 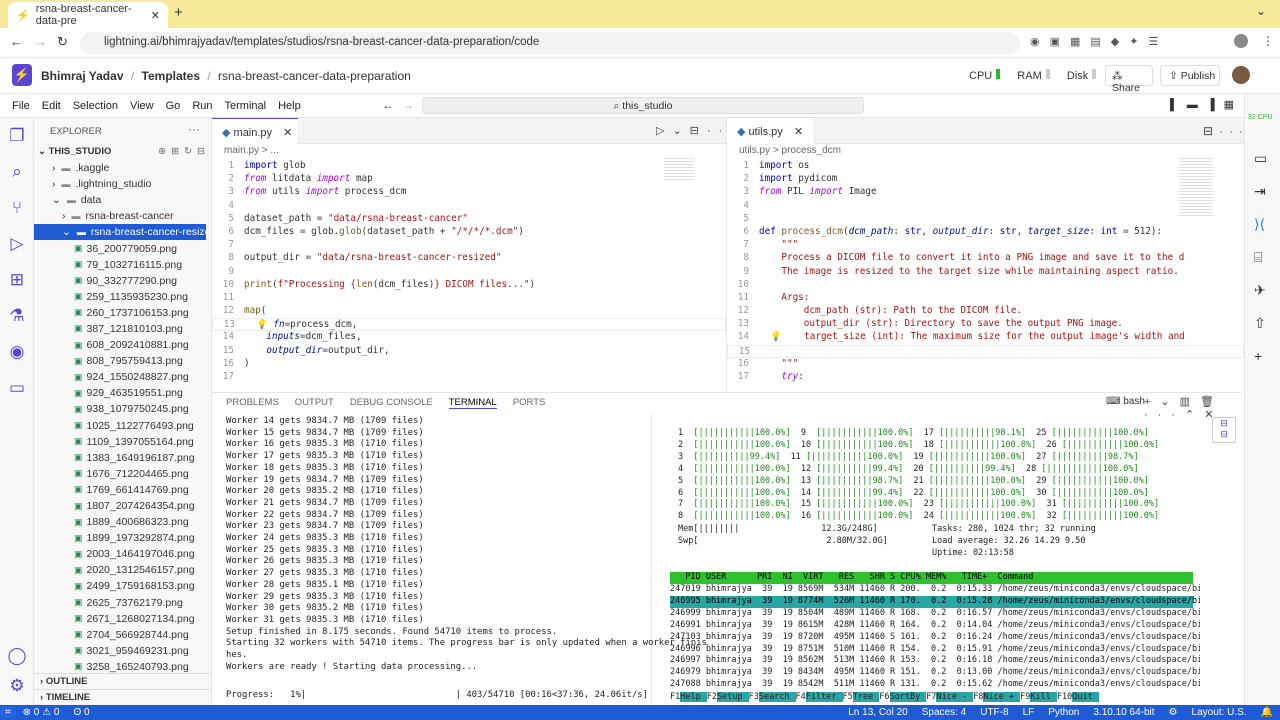 I want to click on file-item: ▣ 2020_1312546157.png, so click(x=120, y=570).